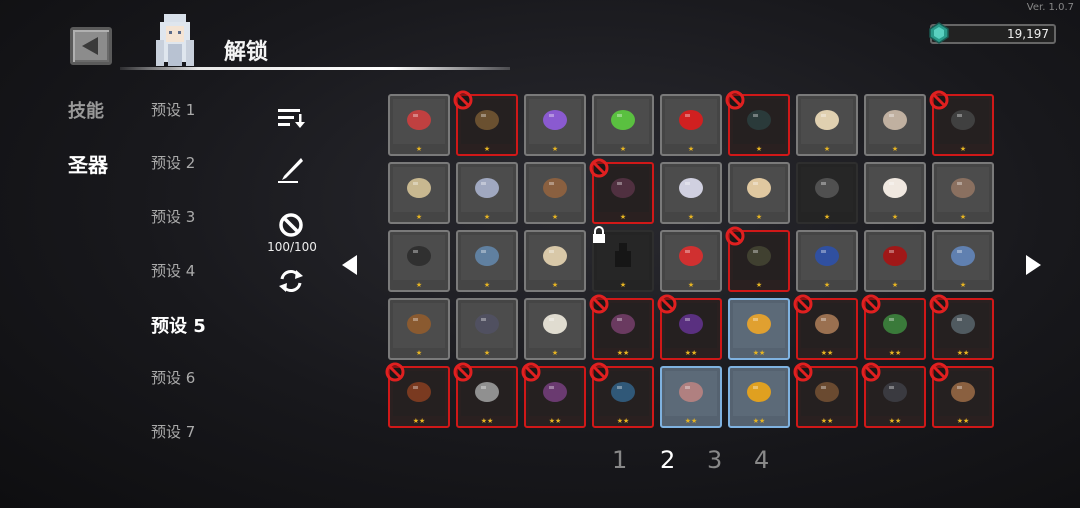 This screenshot has width=1080, height=508. I want to click on refresh-icon, so click(291, 281).